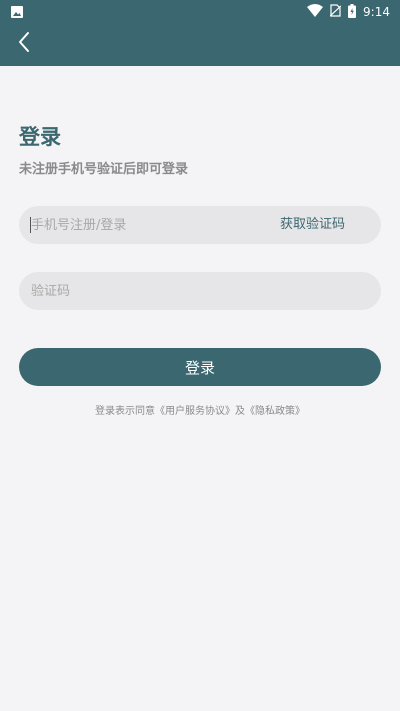 This screenshot has width=400, height=711. I want to click on status-time: 9:14, so click(376, 12).